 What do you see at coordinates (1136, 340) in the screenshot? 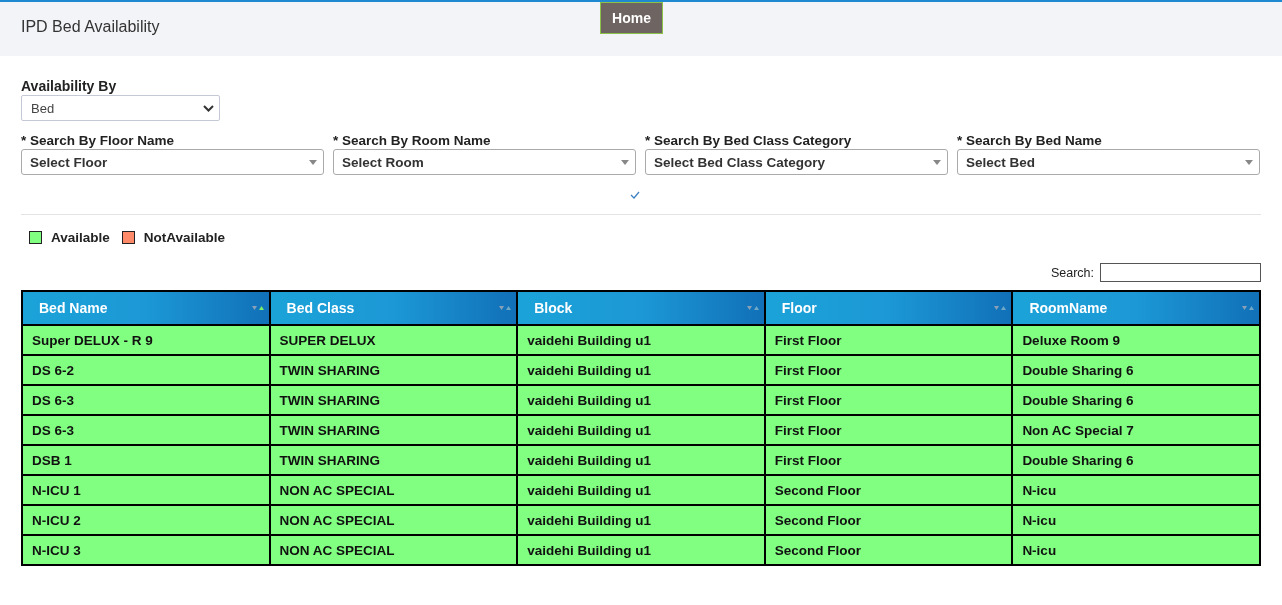
I see `table-cell: Deluxe Room 9` at bounding box center [1136, 340].